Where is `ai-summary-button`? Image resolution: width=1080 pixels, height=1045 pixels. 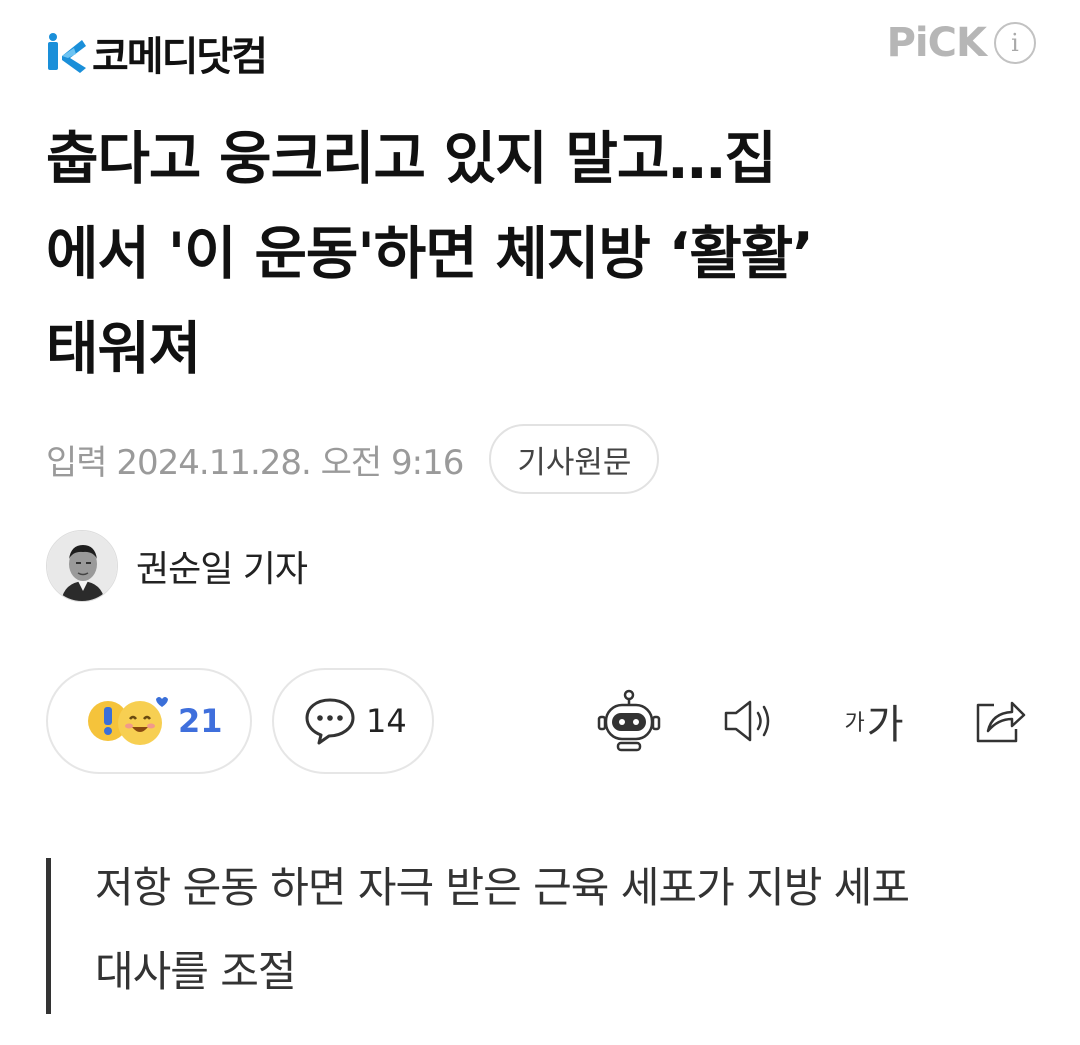
ai-summary-button is located at coordinates (629, 721).